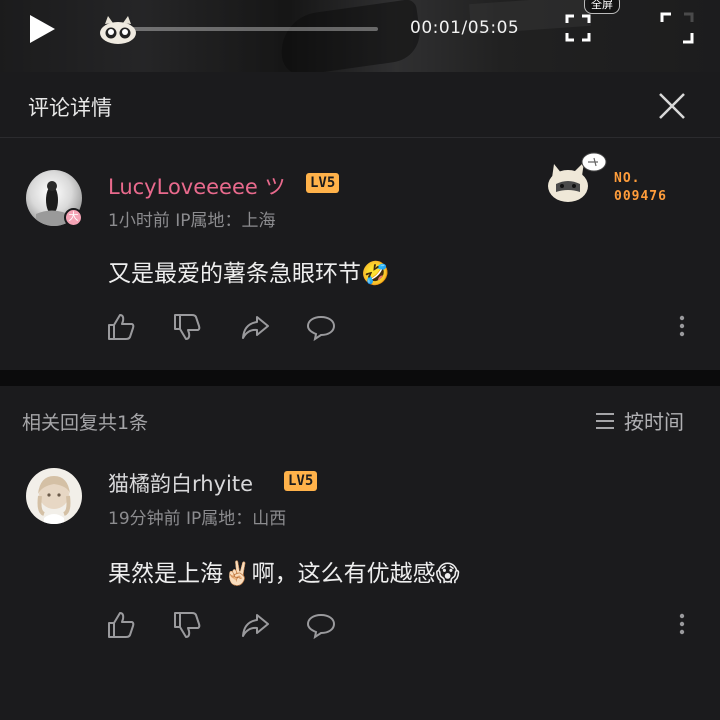 The image size is (720, 720). What do you see at coordinates (249, 29) in the screenshot?
I see `progress-track` at bounding box center [249, 29].